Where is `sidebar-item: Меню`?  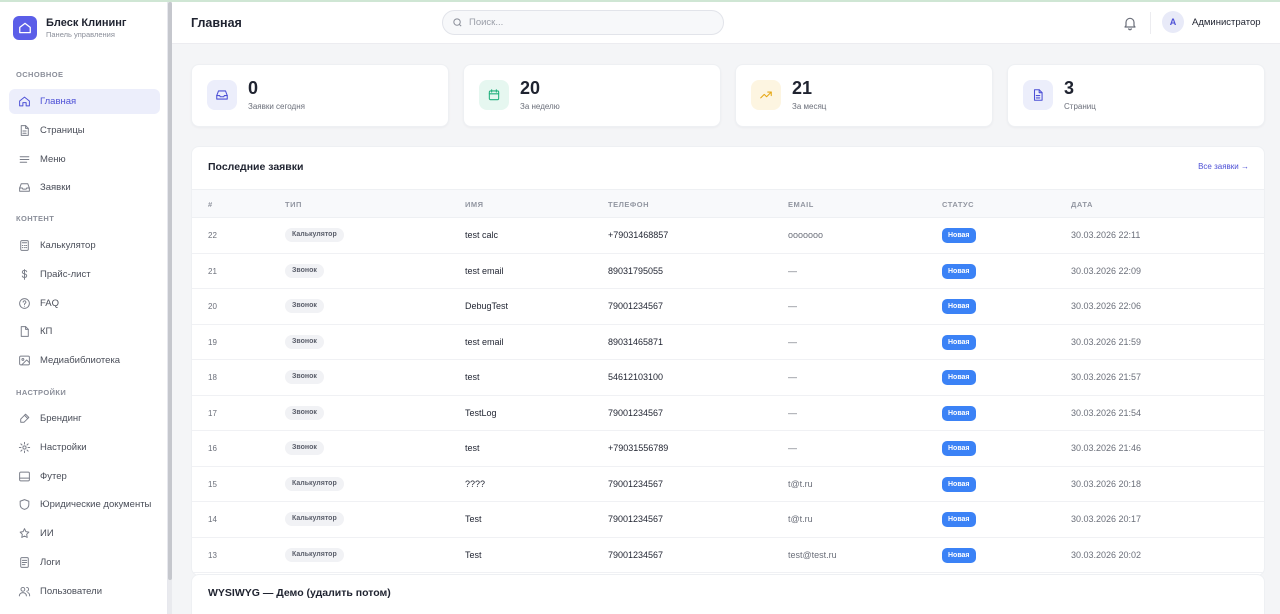
sidebar-item: Меню is located at coordinates (84, 159).